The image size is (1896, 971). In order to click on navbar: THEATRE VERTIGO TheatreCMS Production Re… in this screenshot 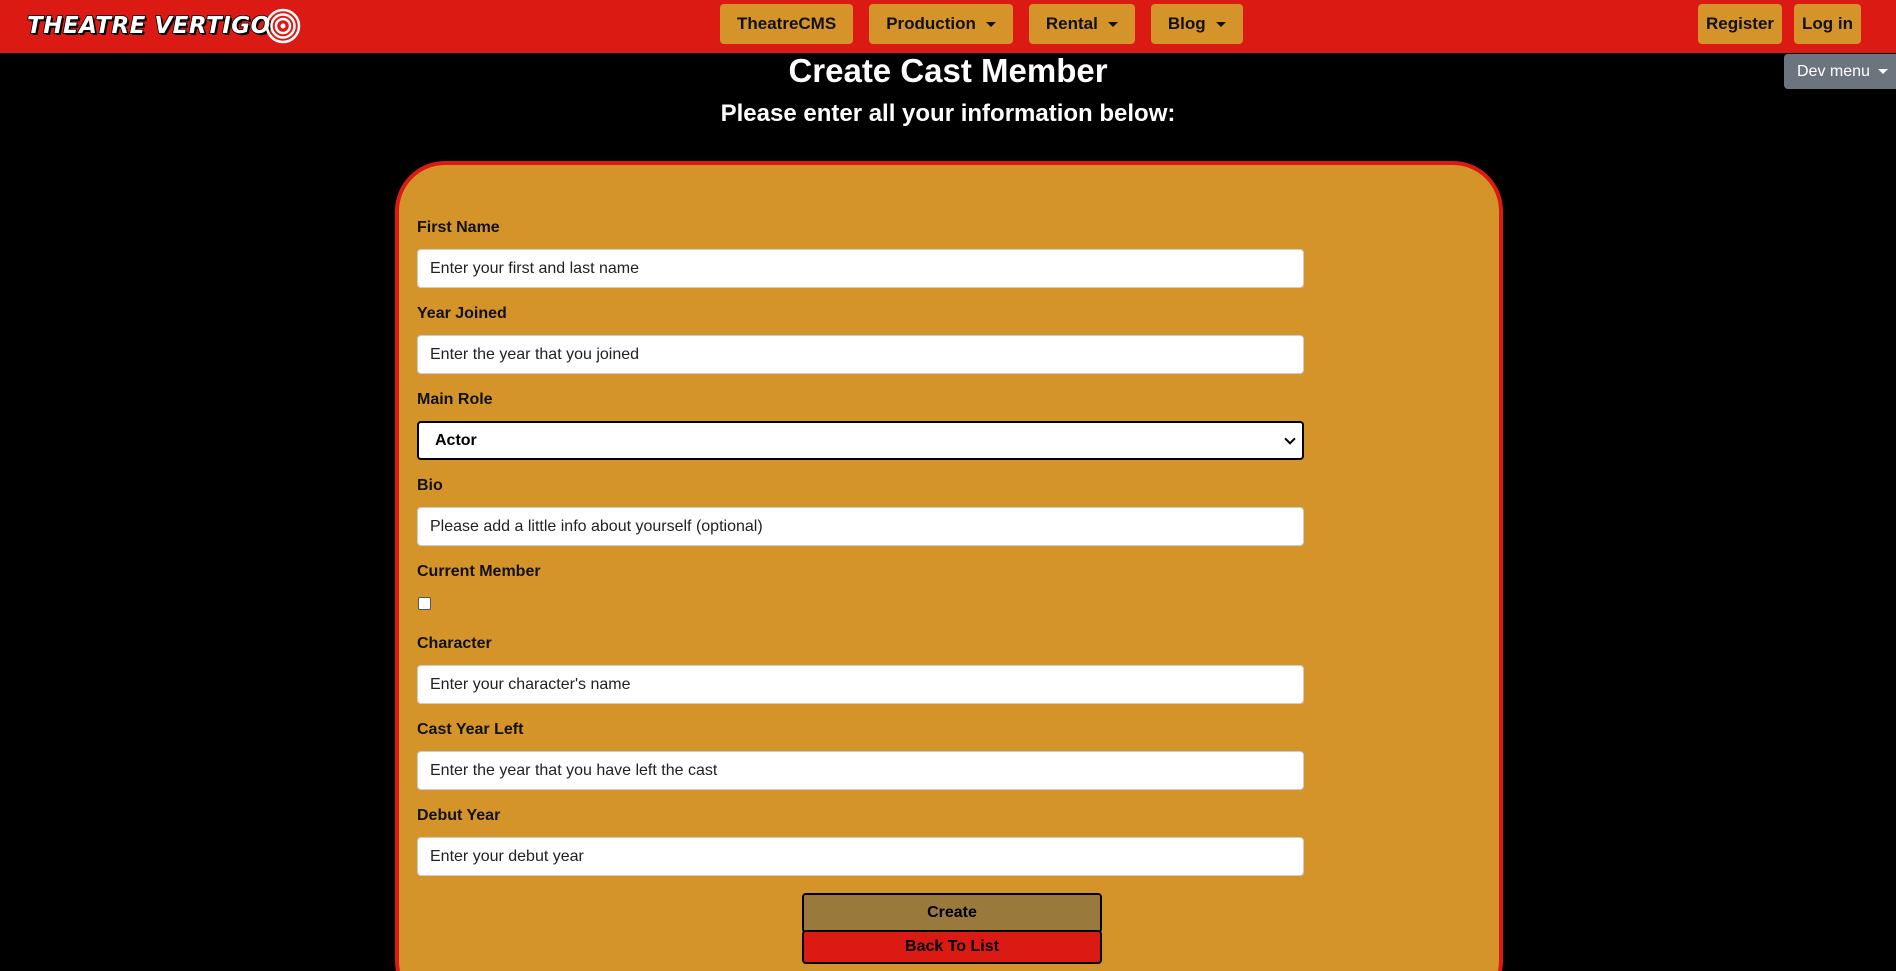, I will do `click(948, 26)`.